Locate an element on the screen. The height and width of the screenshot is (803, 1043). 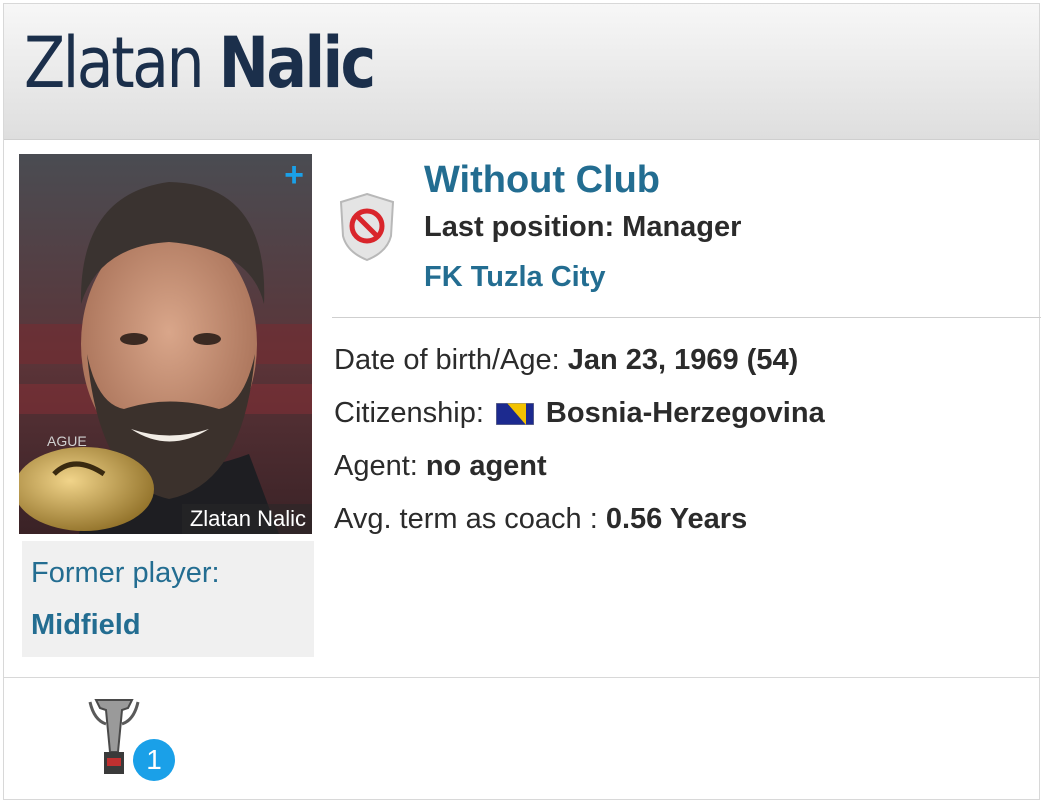
term-label: Avg. term as coach : is located at coordinates (466, 519).